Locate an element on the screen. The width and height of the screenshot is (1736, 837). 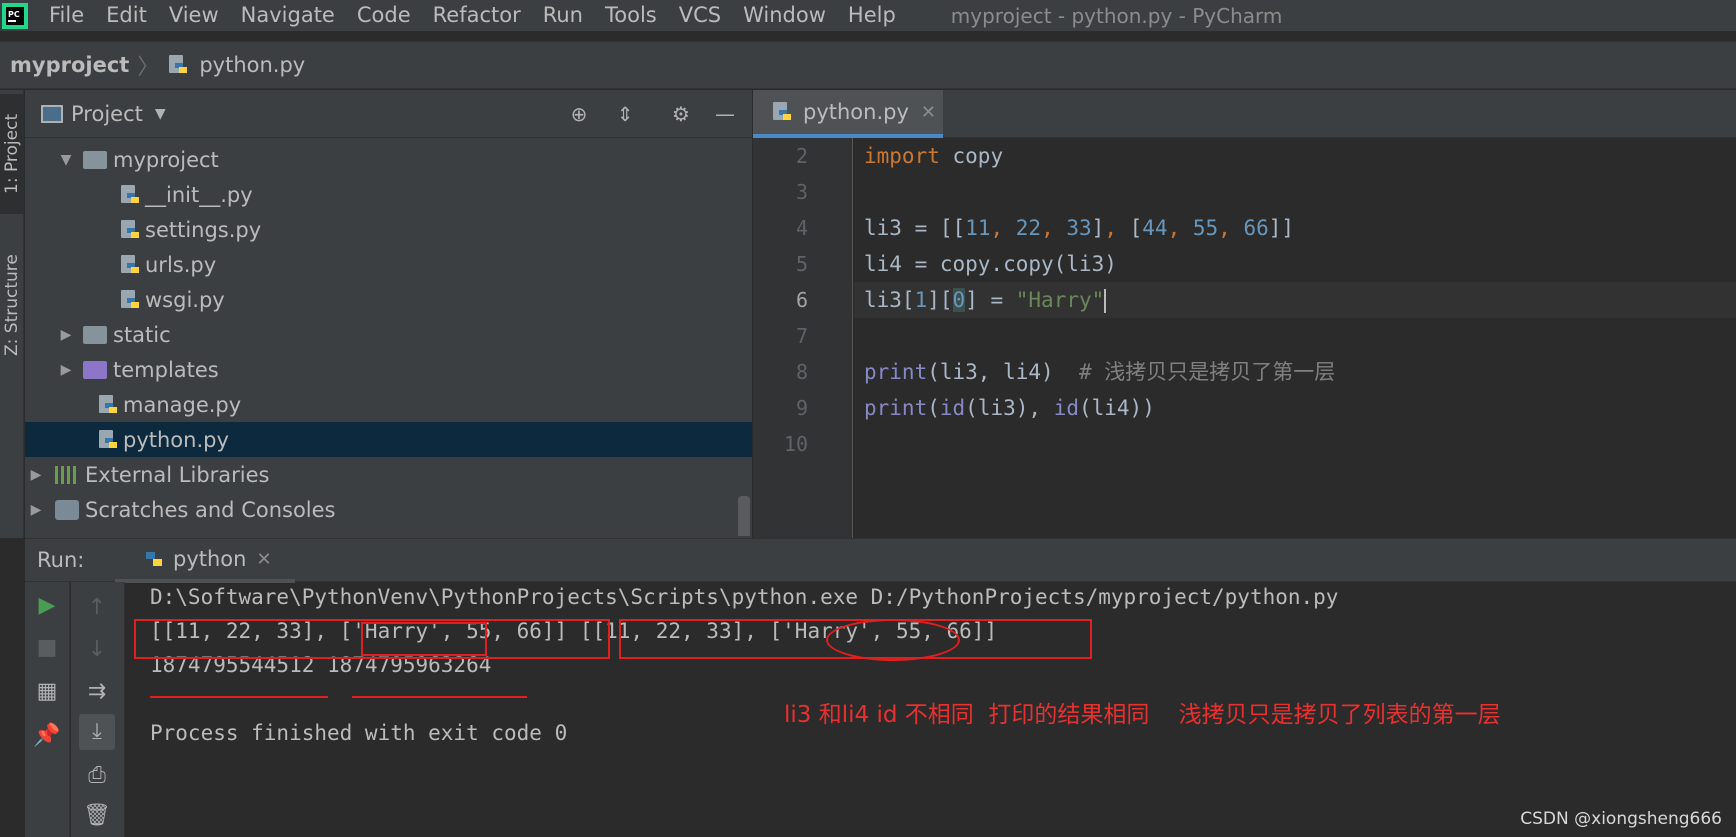
print-icon: ⎙ is located at coordinates (97, 776).